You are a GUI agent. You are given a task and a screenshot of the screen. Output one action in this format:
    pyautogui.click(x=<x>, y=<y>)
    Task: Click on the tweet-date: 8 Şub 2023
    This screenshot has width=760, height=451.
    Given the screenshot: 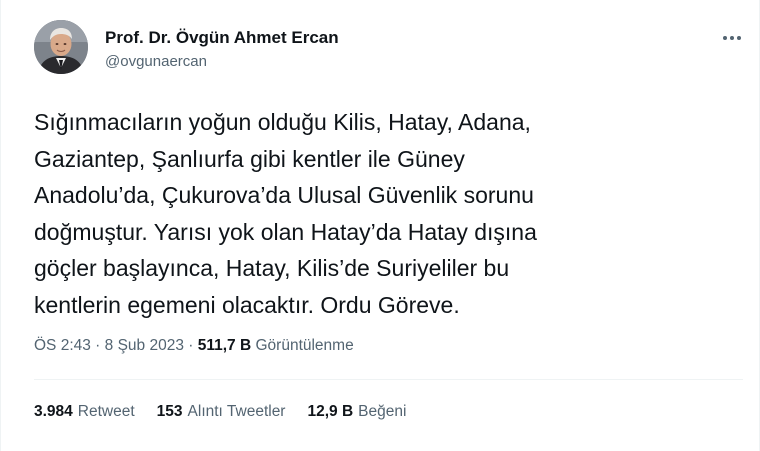 What is the action you would take?
    pyautogui.click(x=144, y=345)
    